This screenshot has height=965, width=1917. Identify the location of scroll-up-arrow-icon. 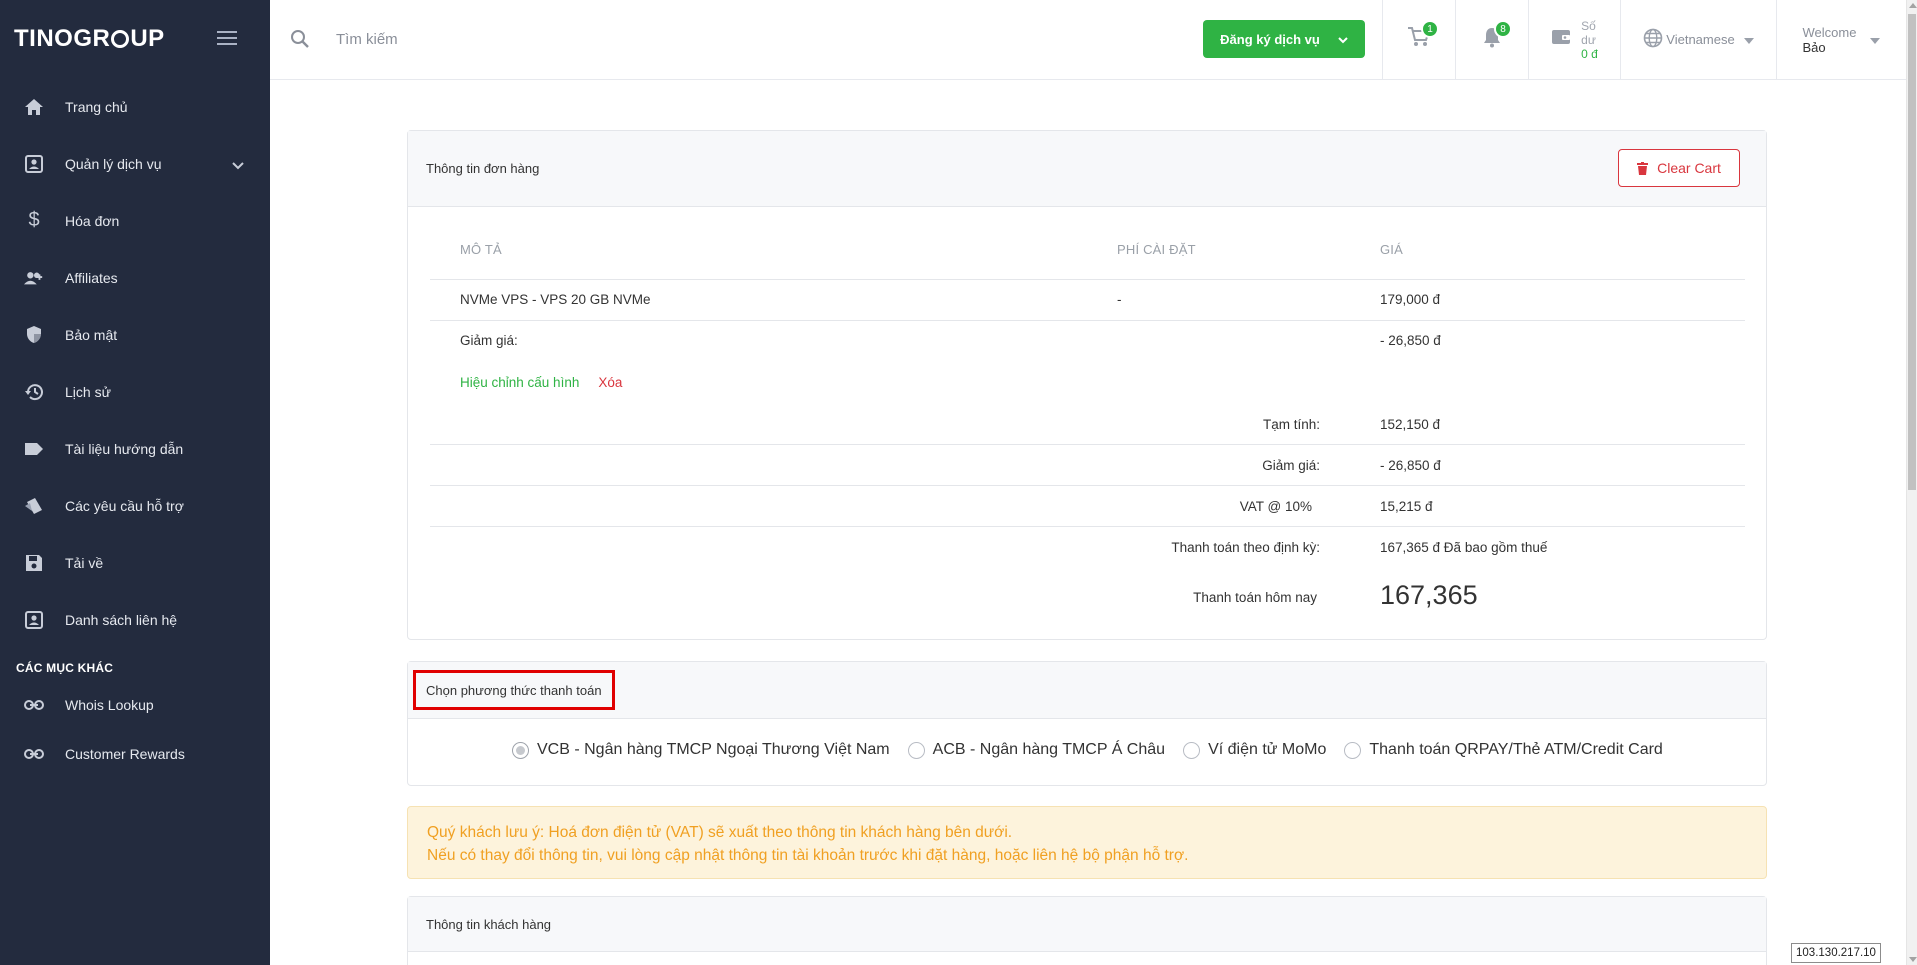
(1913, 5).